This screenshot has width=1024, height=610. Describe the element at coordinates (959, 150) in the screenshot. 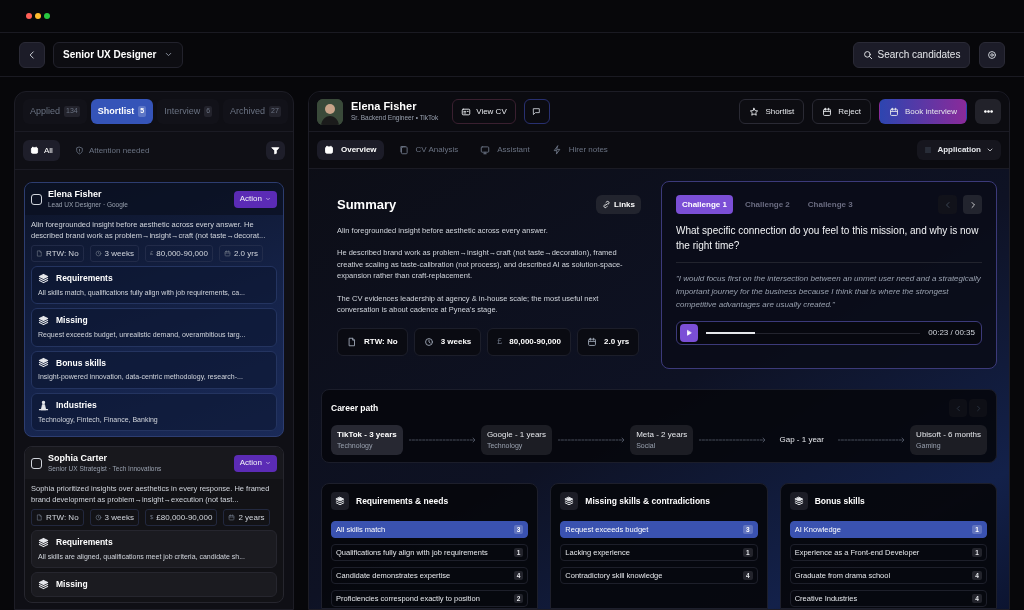

I see `view-dropdown: Application` at that location.